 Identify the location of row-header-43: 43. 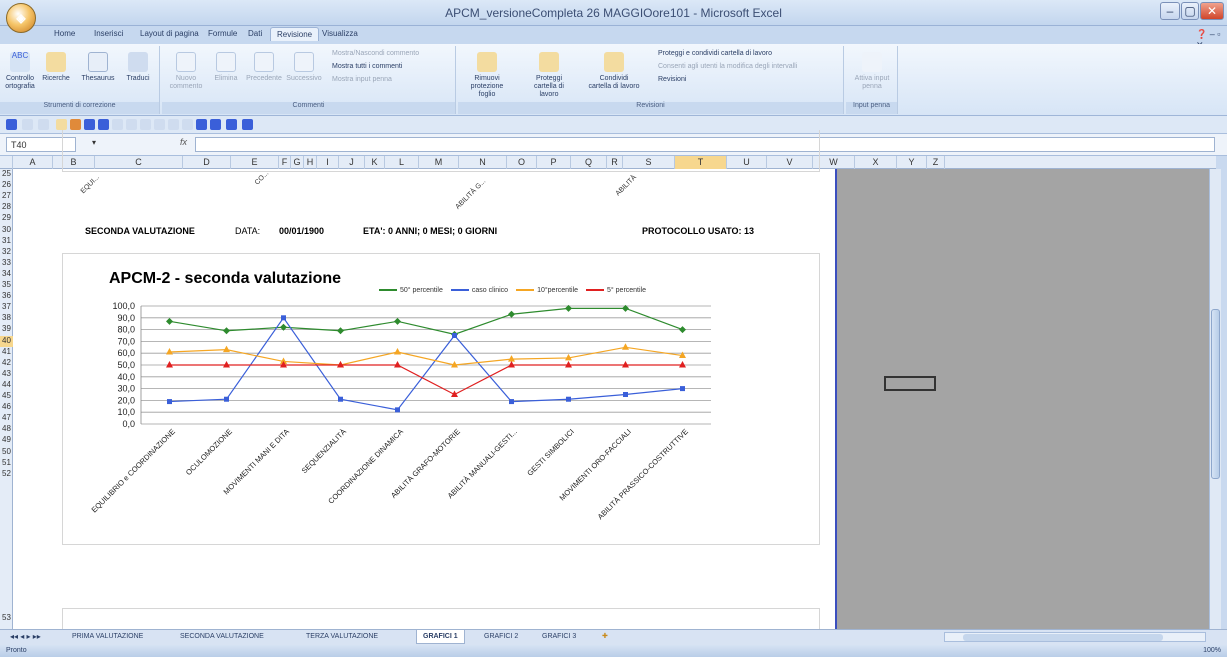
(6, 373).